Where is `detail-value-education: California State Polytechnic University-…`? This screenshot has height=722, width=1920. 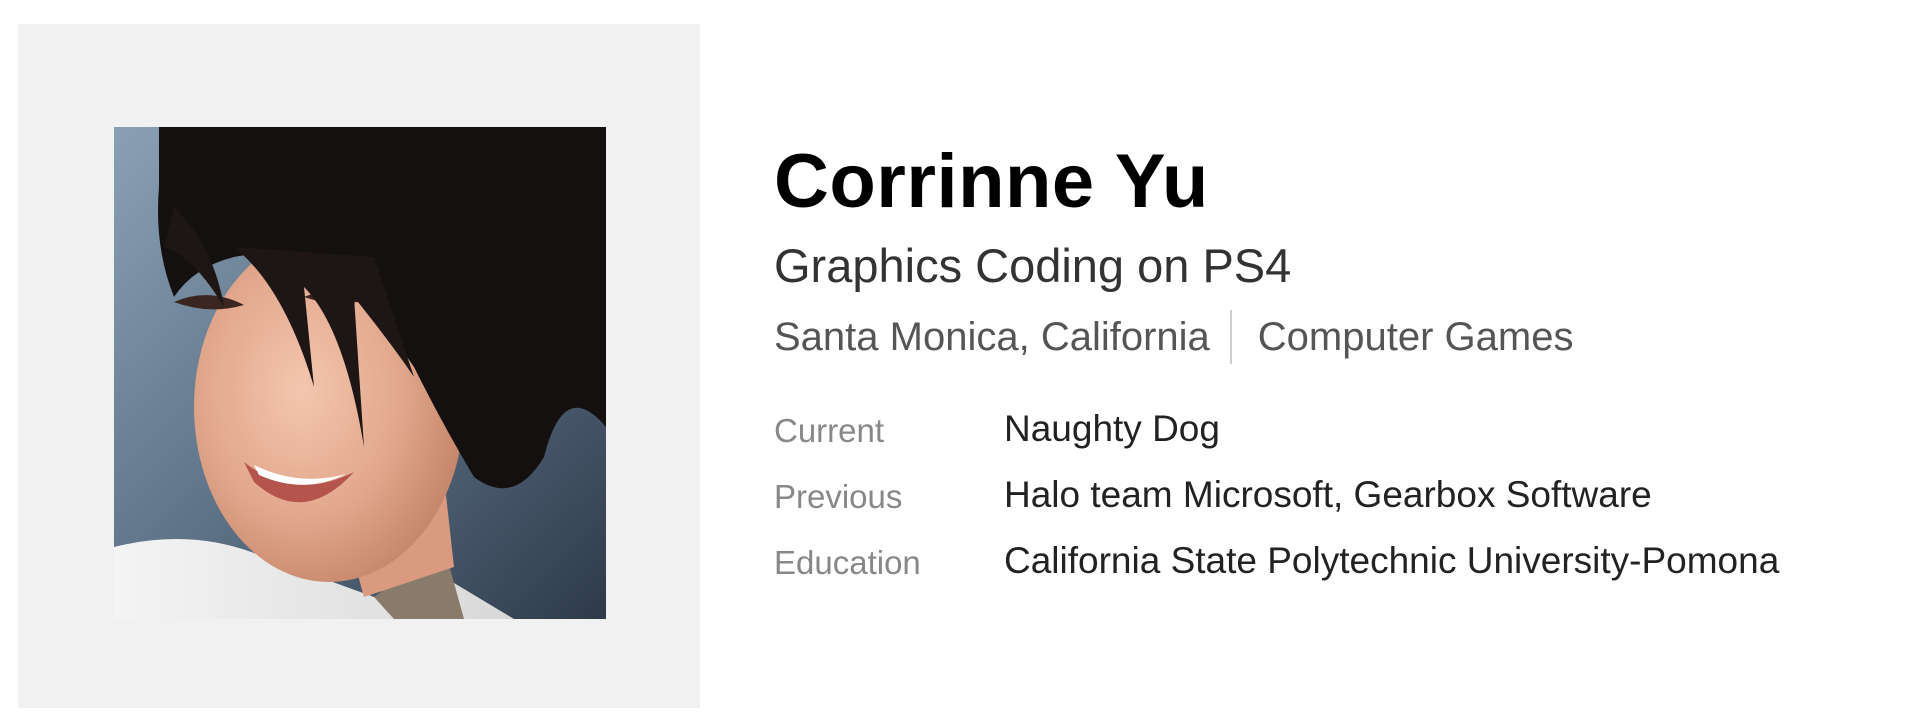 detail-value-education: California State Polytechnic University-… is located at coordinates (1391, 561).